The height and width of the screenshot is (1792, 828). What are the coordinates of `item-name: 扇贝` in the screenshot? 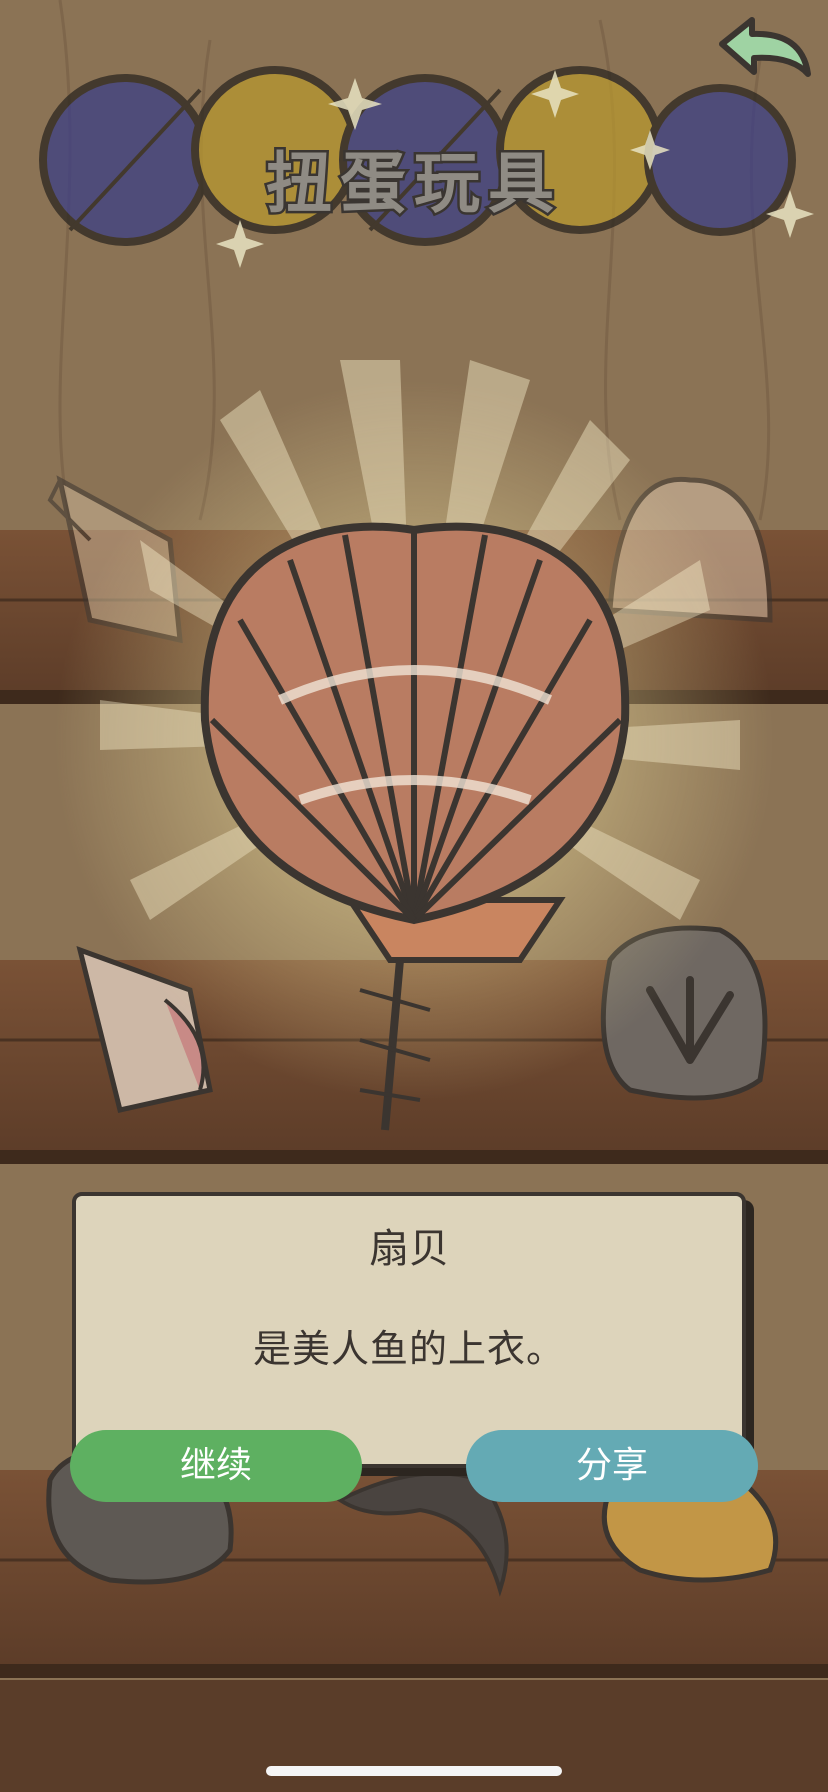 It's located at (409, 1249).